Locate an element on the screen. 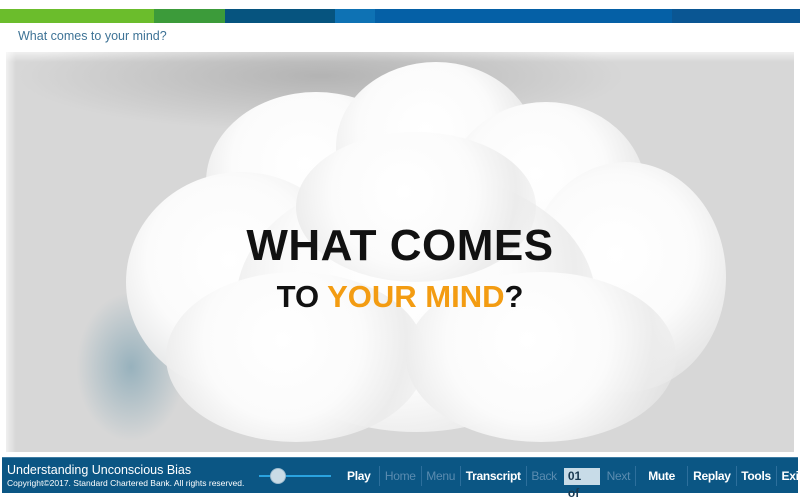  replay-button: Replay is located at coordinates (712, 476).